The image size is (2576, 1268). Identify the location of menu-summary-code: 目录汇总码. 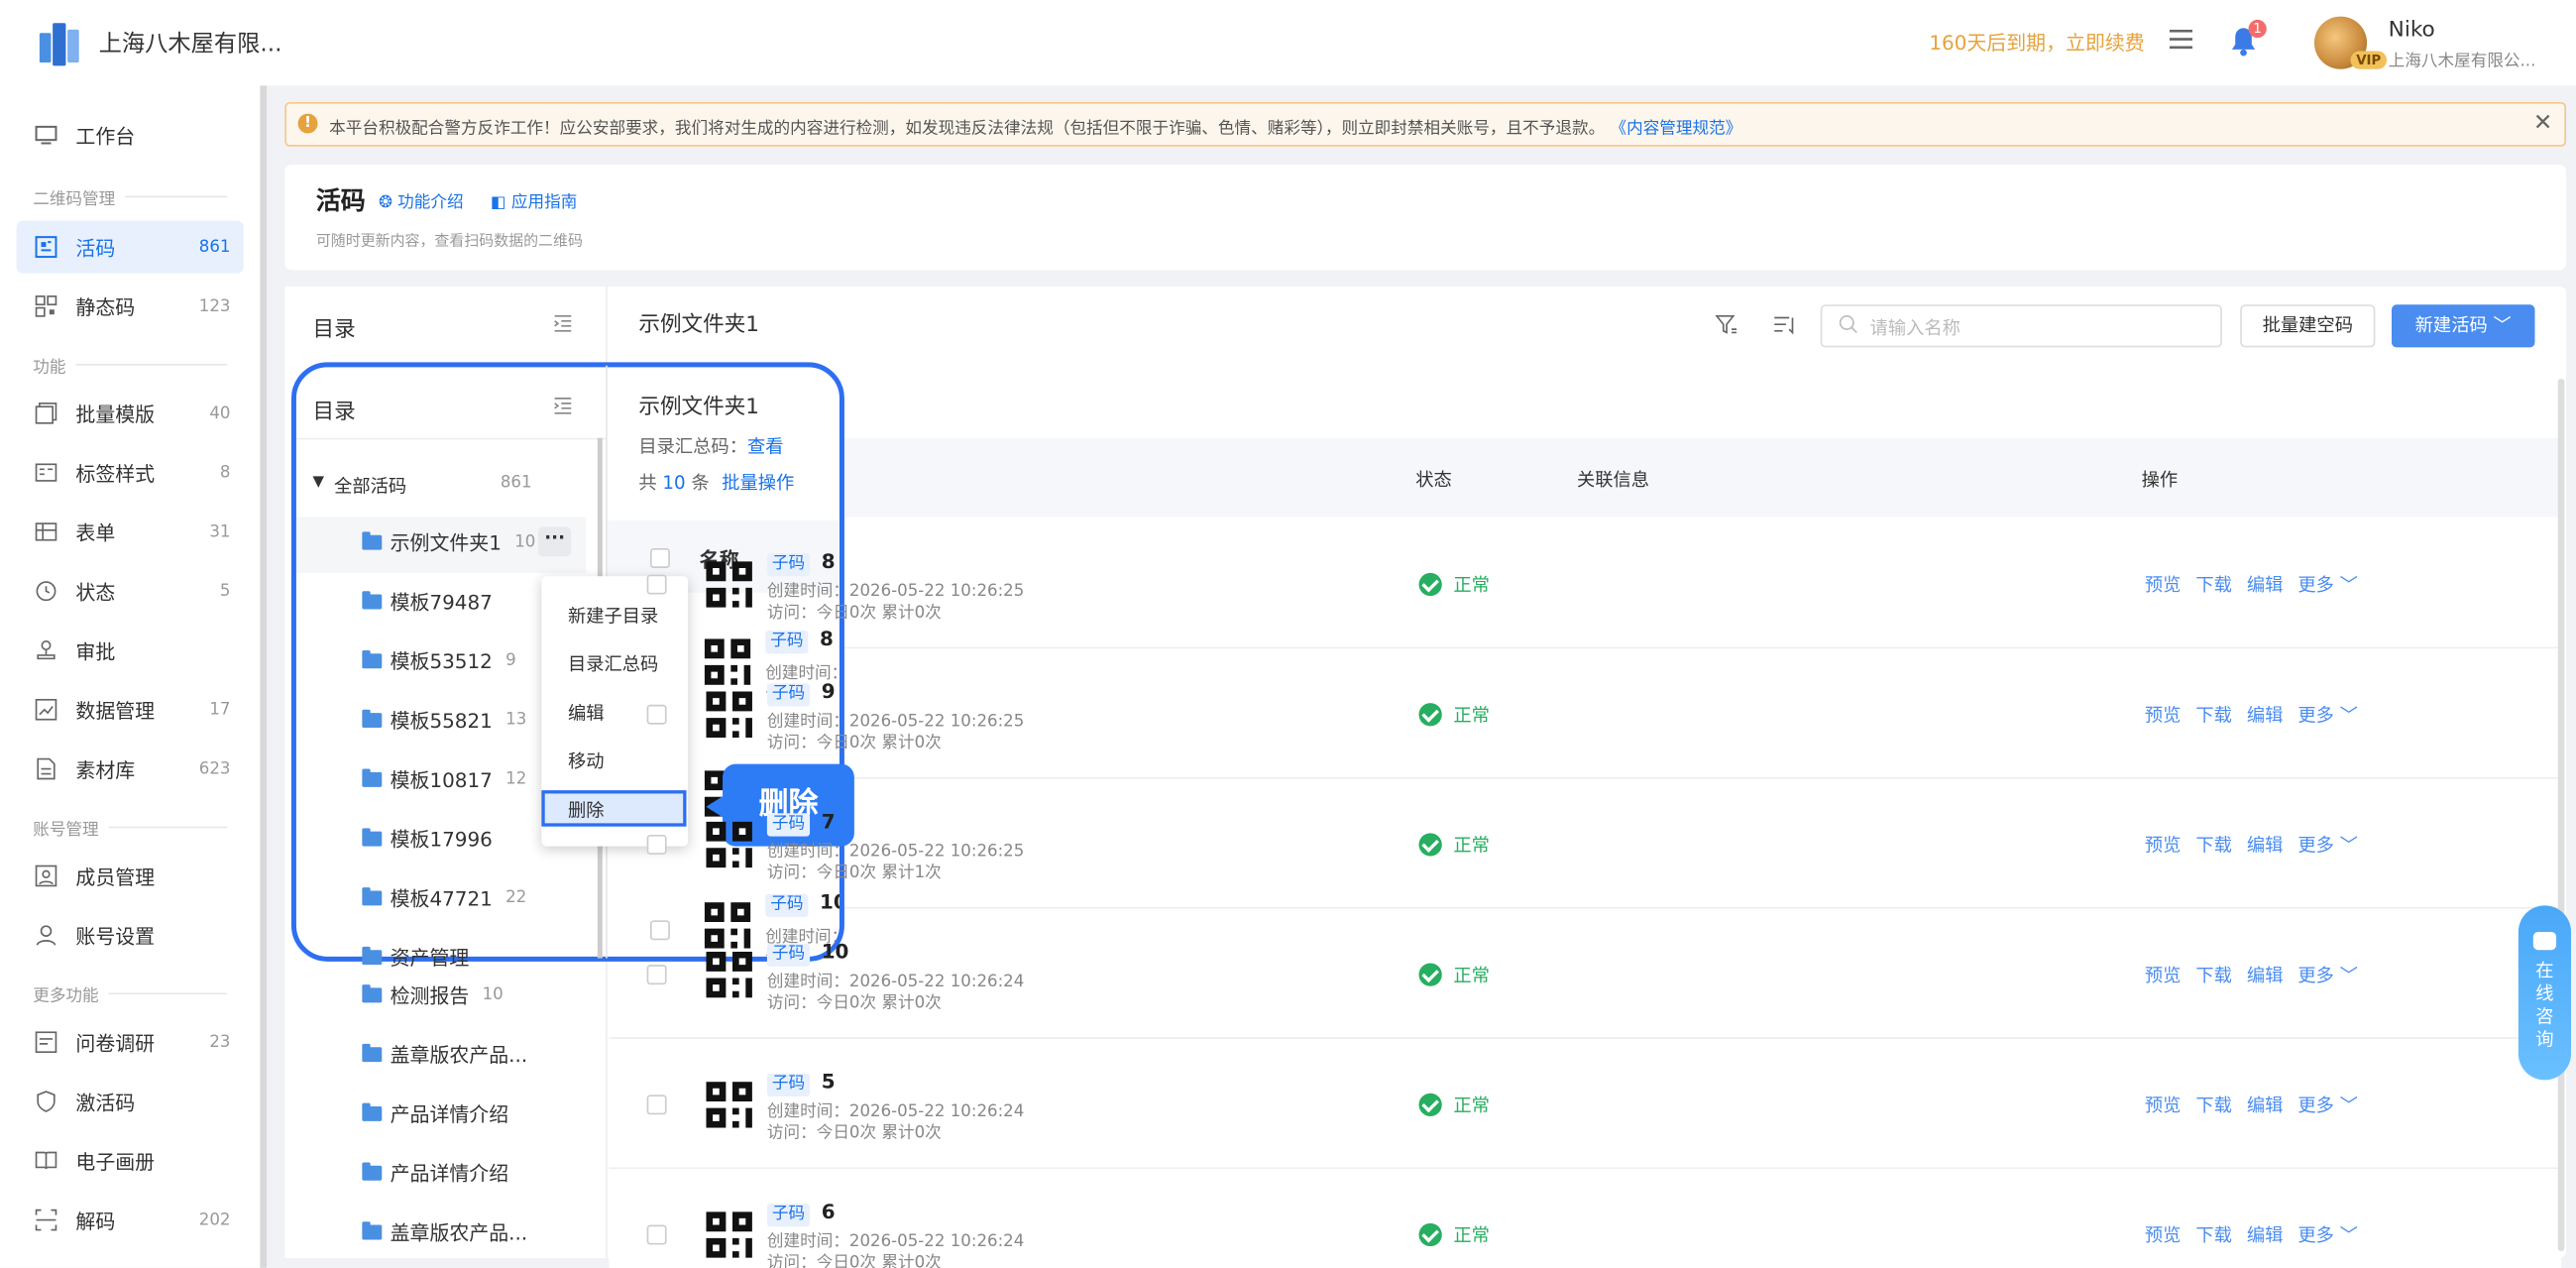
(613, 663).